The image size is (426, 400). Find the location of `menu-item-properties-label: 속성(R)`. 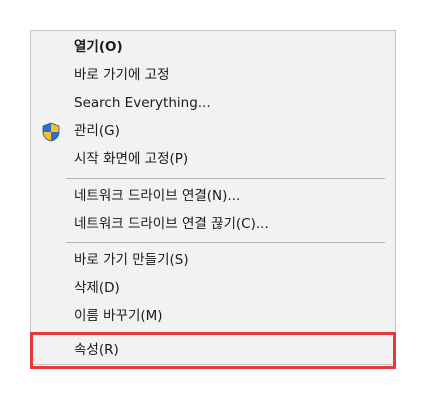

menu-item-properties-label: 속성(R) is located at coordinates (96, 350).